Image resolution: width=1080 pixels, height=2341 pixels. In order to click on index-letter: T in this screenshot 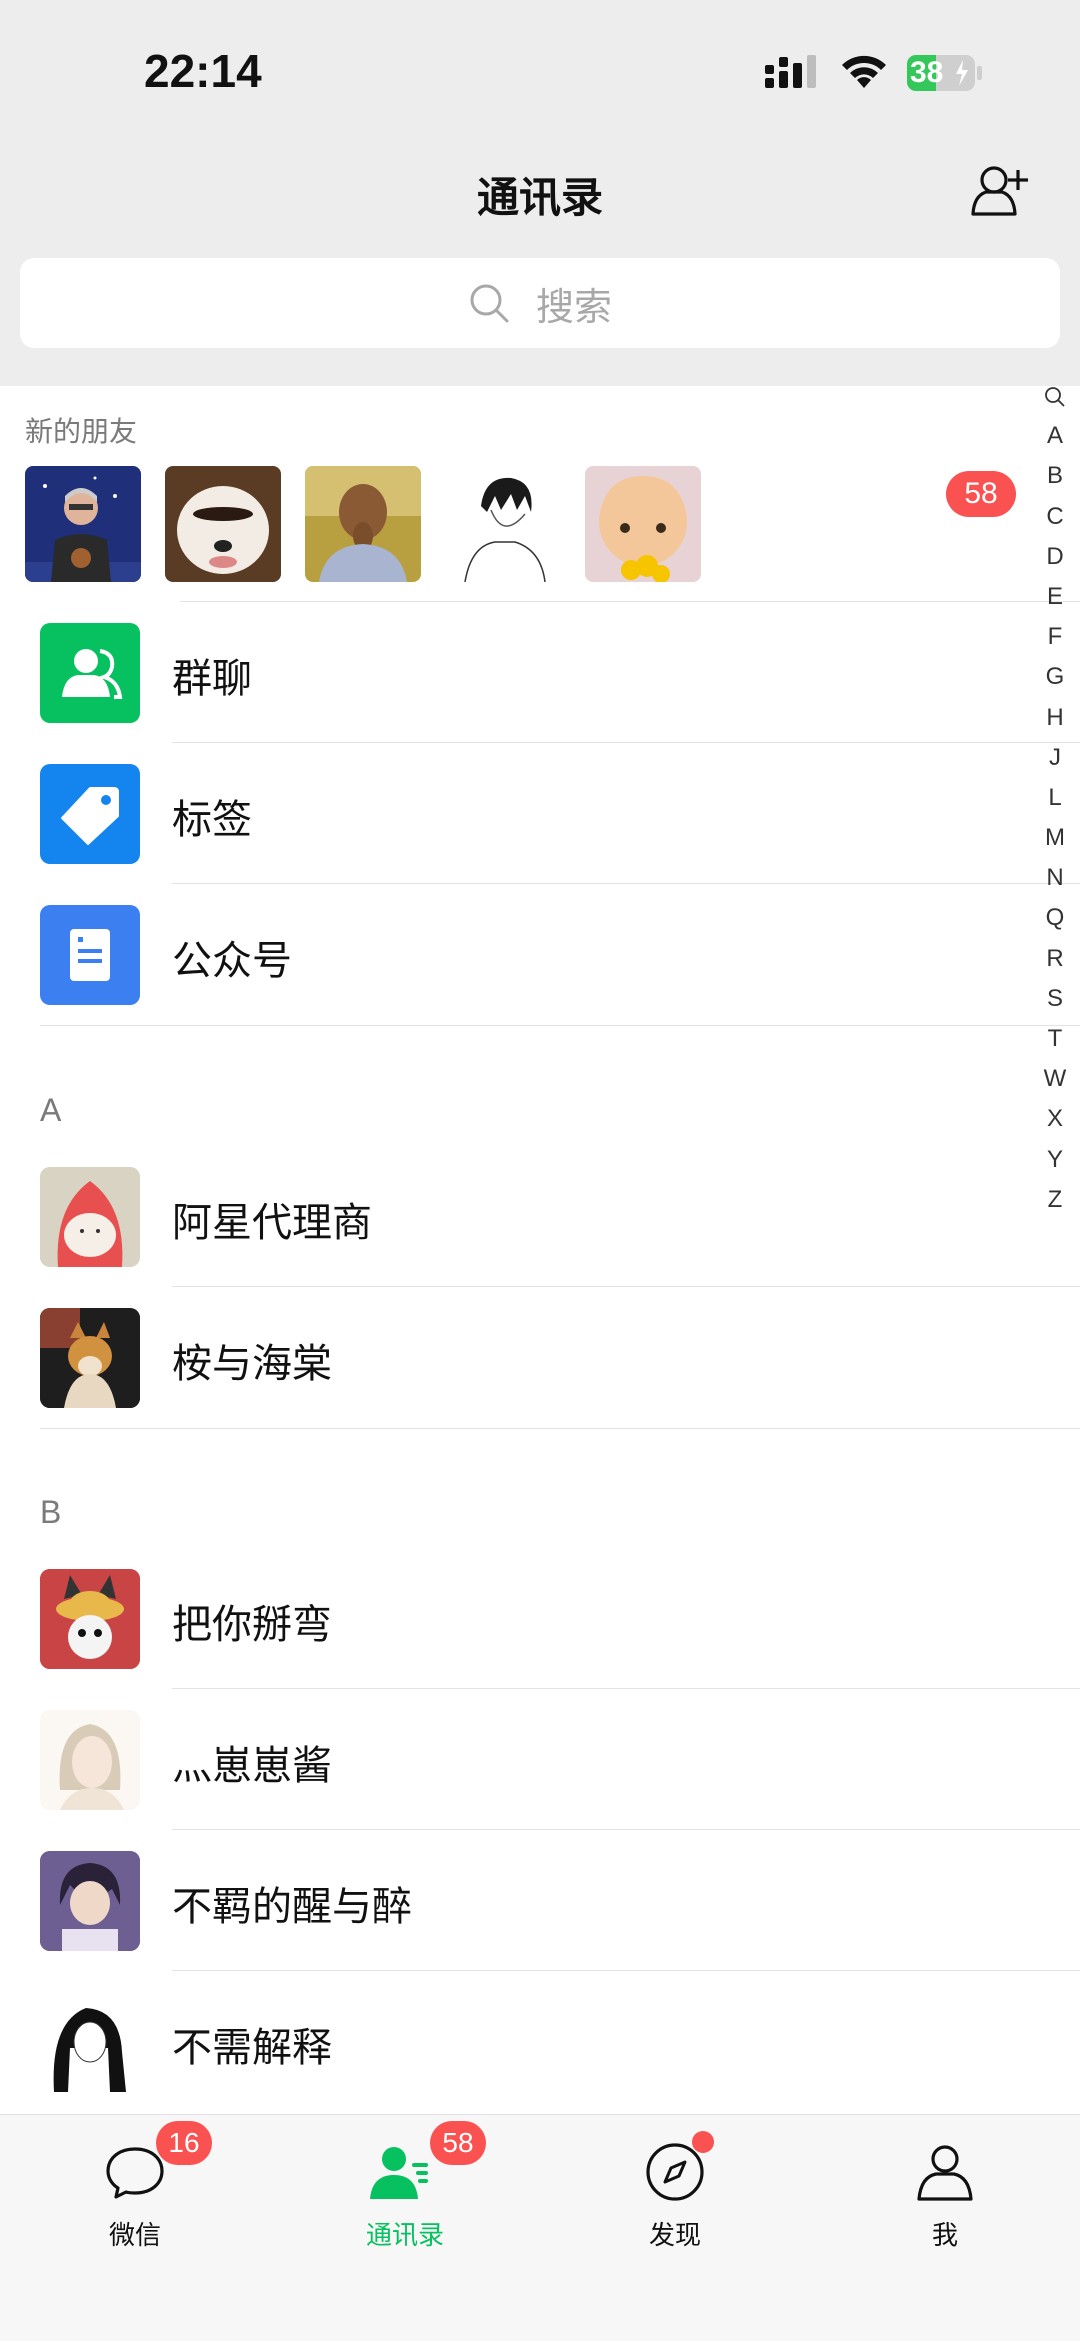, I will do `click(1055, 1039)`.